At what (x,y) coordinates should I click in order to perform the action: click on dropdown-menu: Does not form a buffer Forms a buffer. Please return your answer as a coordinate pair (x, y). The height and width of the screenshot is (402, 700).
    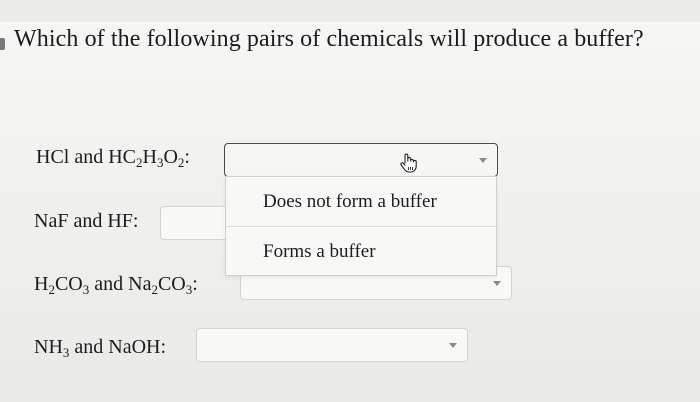
    Looking at the image, I should click on (361, 226).